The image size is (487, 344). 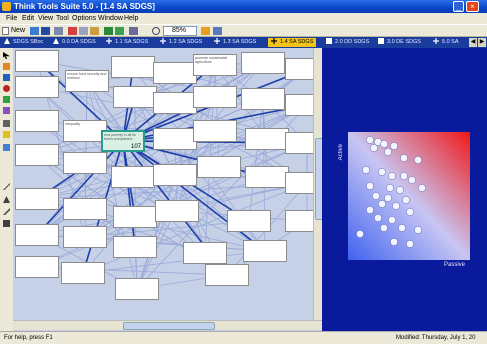 I want to click on record-icon, so click(x=6, y=88).